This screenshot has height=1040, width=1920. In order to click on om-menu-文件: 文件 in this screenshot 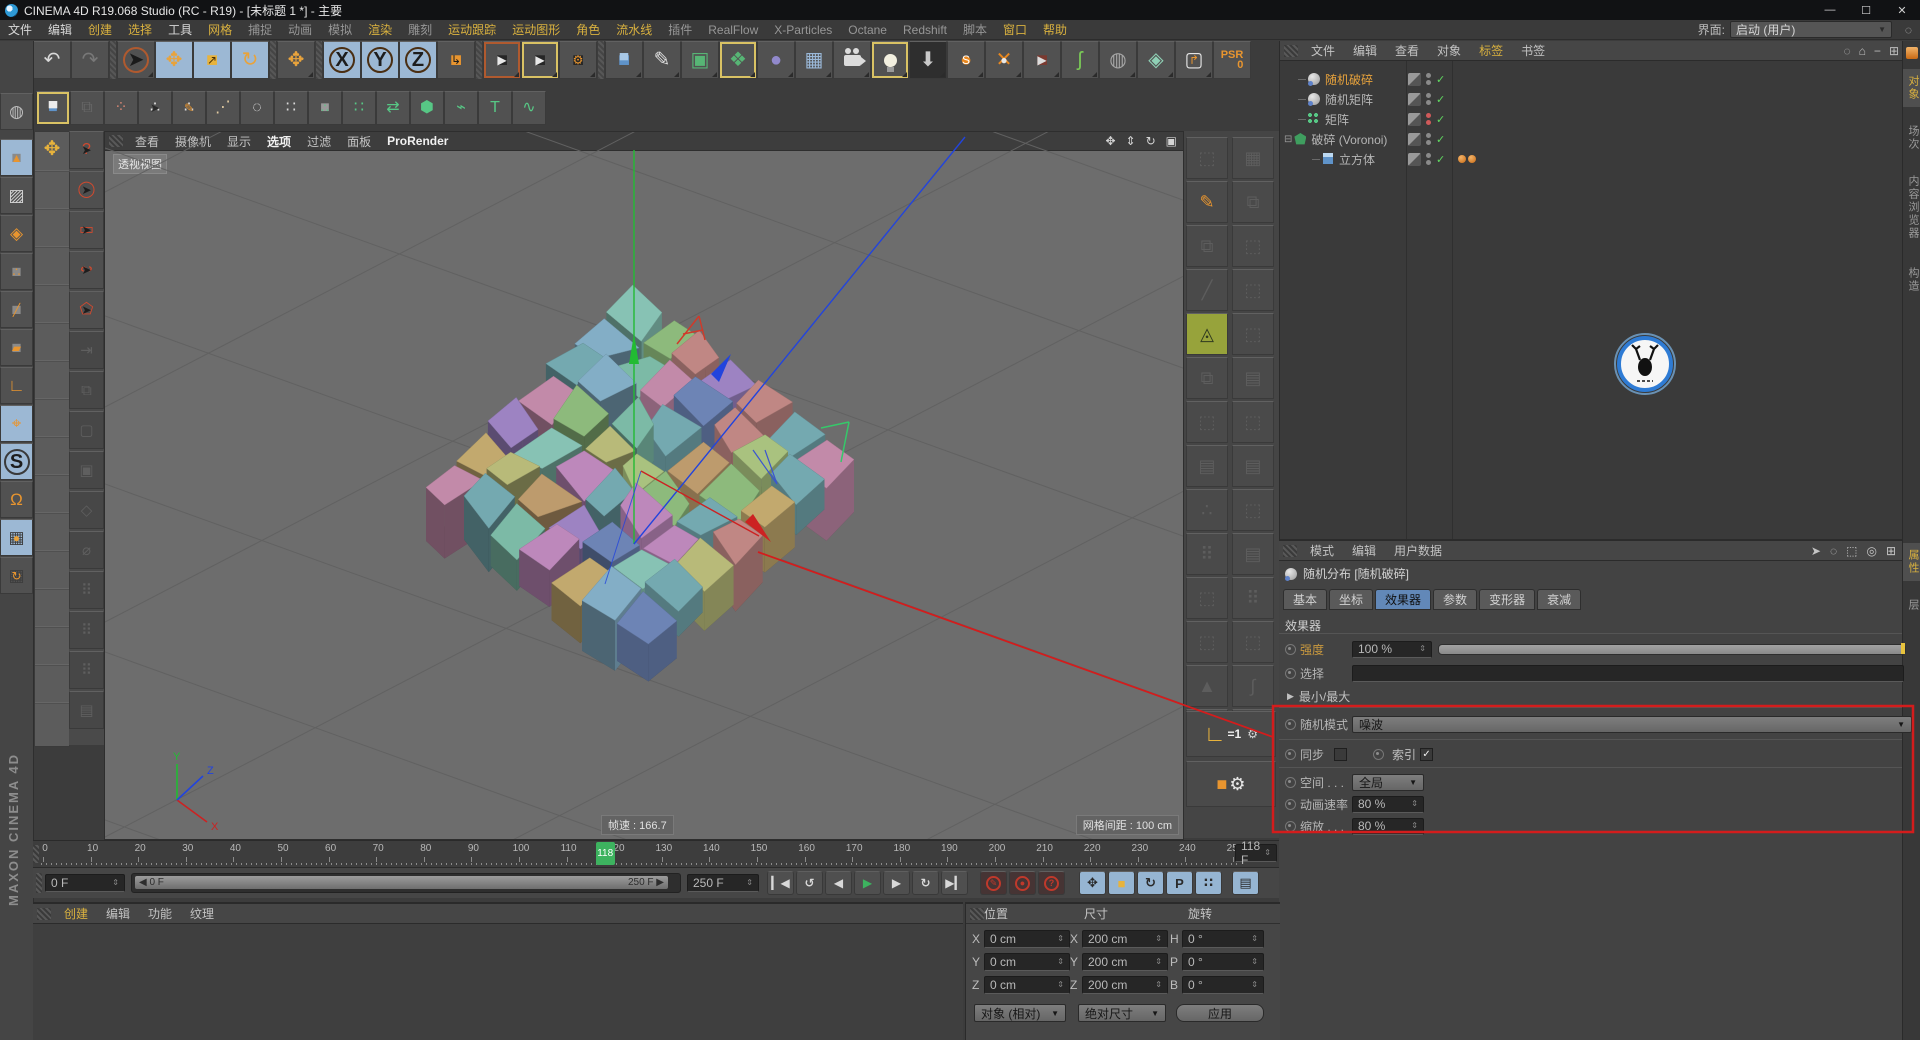, I will do `click(1323, 50)`.